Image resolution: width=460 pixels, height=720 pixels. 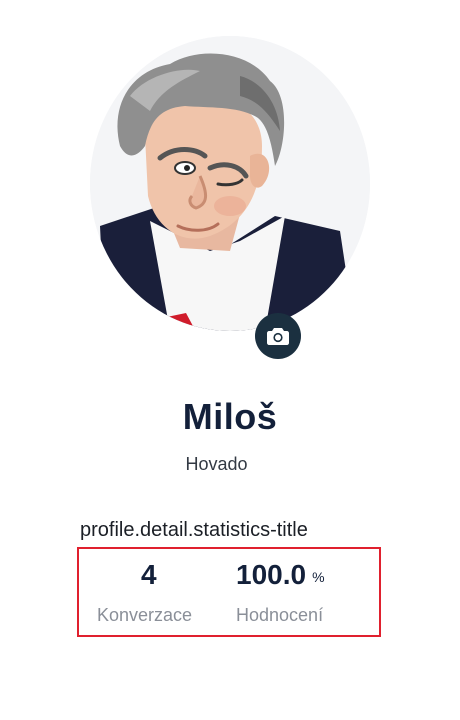 What do you see at coordinates (194, 530) in the screenshot?
I see `statistics-title: profile.detail.statistics-title` at bounding box center [194, 530].